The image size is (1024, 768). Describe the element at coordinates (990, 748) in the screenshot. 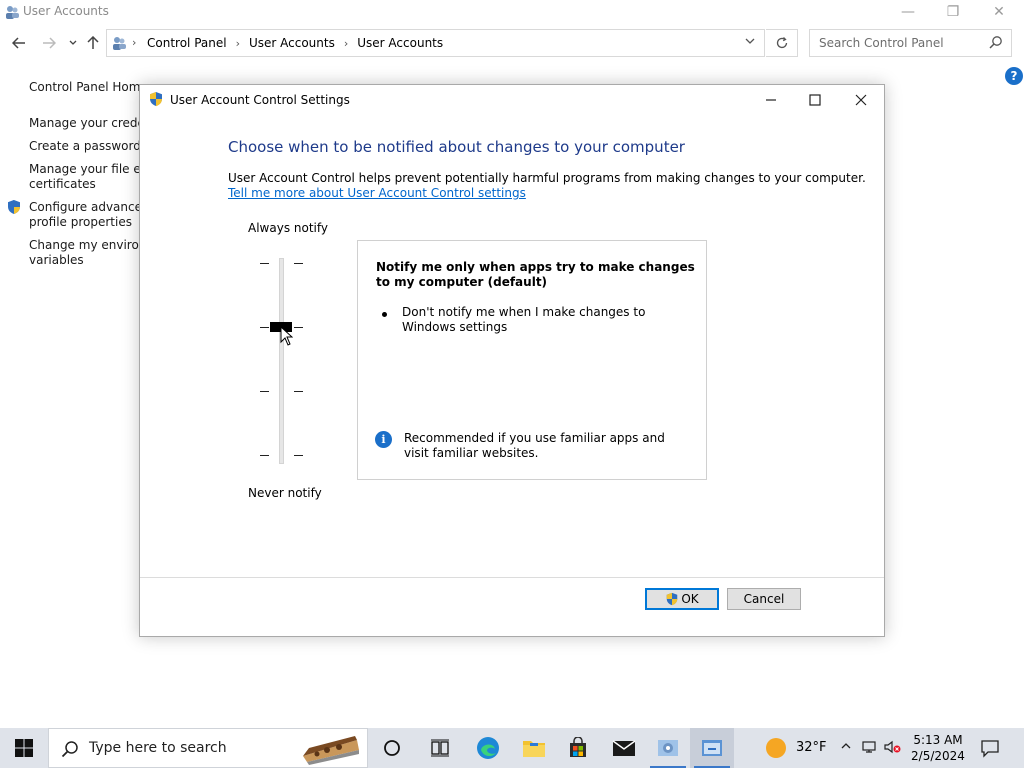

I see `notifications-icon` at that location.